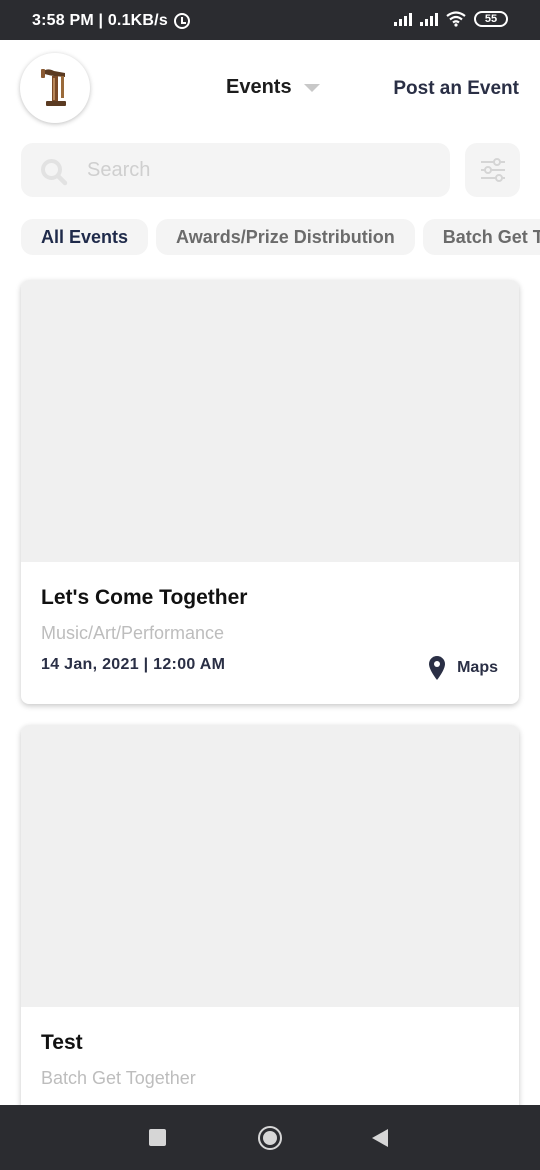  Describe the element at coordinates (100, 20) in the screenshot. I see `status-time-speed: 3:58 PM | 0.1KB/s` at that location.